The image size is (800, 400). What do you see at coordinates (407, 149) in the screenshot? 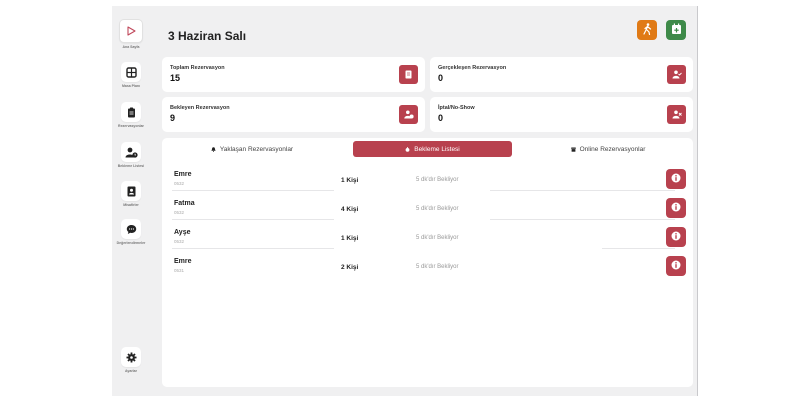
I see `stopwatch-icon` at bounding box center [407, 149].